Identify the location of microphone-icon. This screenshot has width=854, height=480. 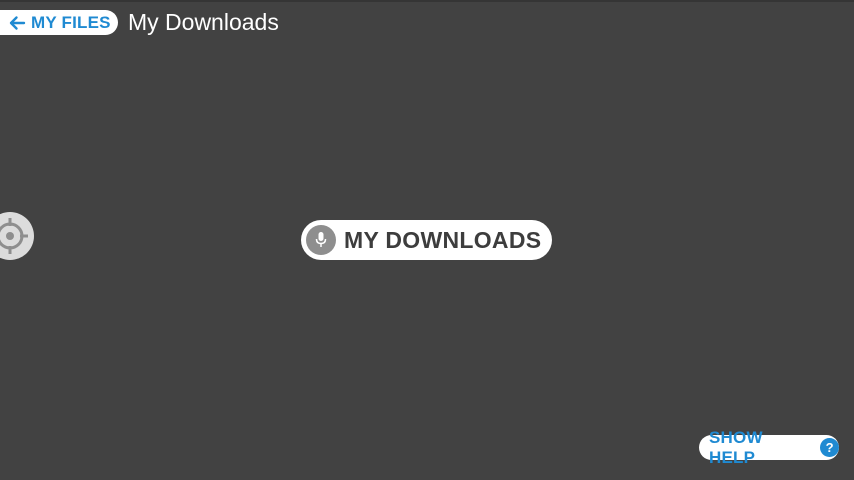
(321, 239).